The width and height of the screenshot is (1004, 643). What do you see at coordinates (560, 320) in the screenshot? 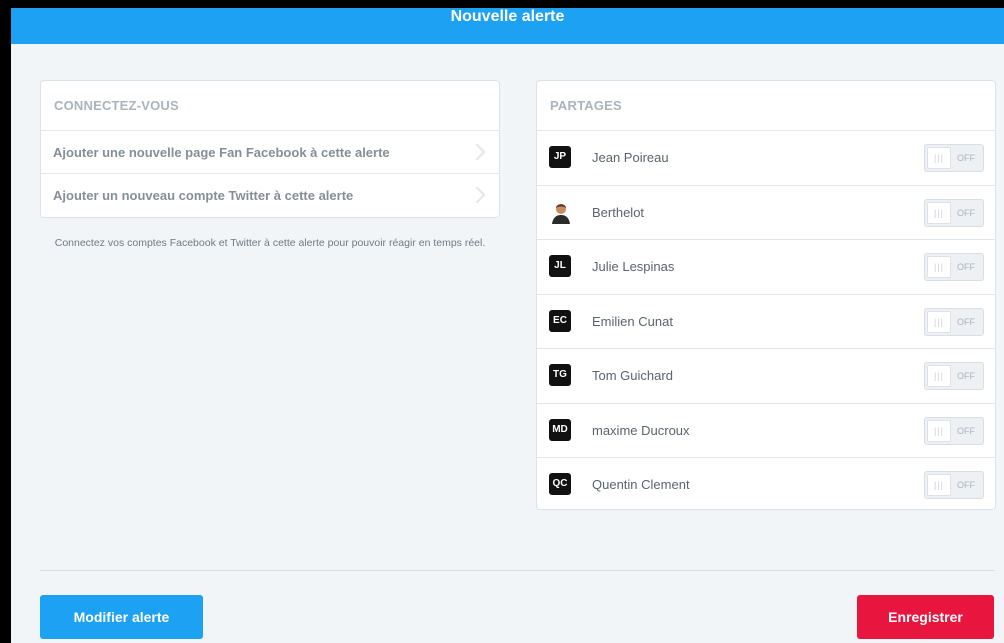
I see `avatar: EC` at bounding box center [560, 320].